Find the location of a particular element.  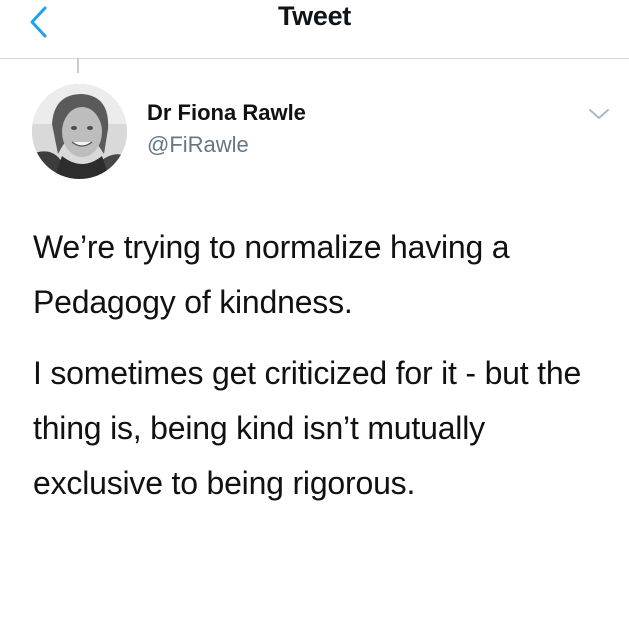

page-title: Tweet is located at coordinates (314, 16).